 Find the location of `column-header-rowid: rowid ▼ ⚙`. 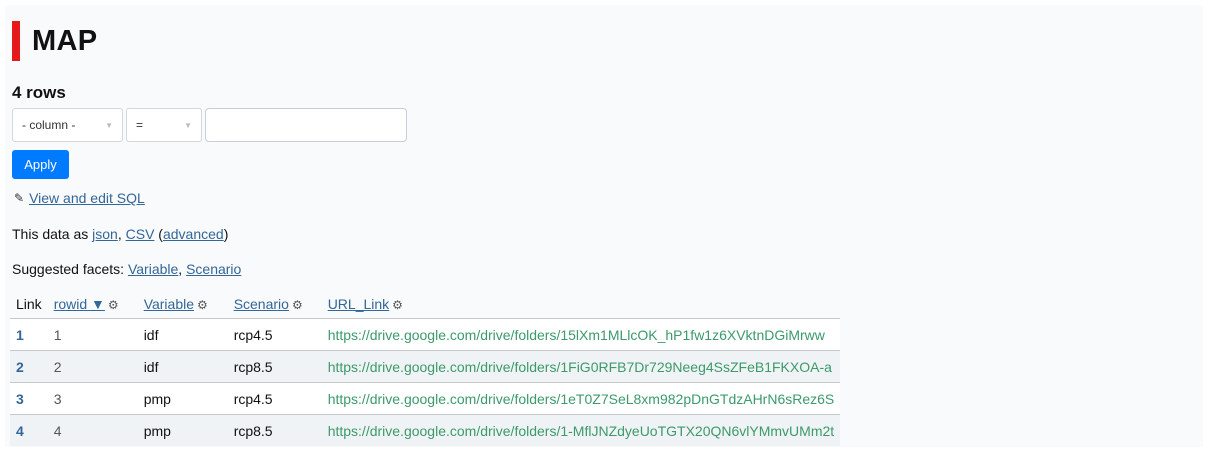

column-header-rowid: rowid ▼ ⚙ is located at coordinates (93, 305).